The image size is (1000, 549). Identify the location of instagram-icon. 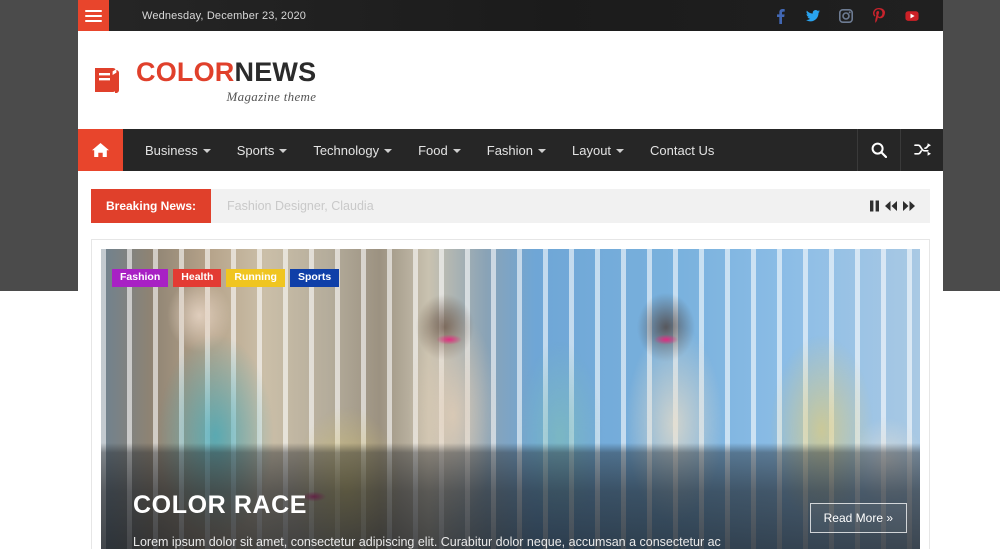
(846, 16).